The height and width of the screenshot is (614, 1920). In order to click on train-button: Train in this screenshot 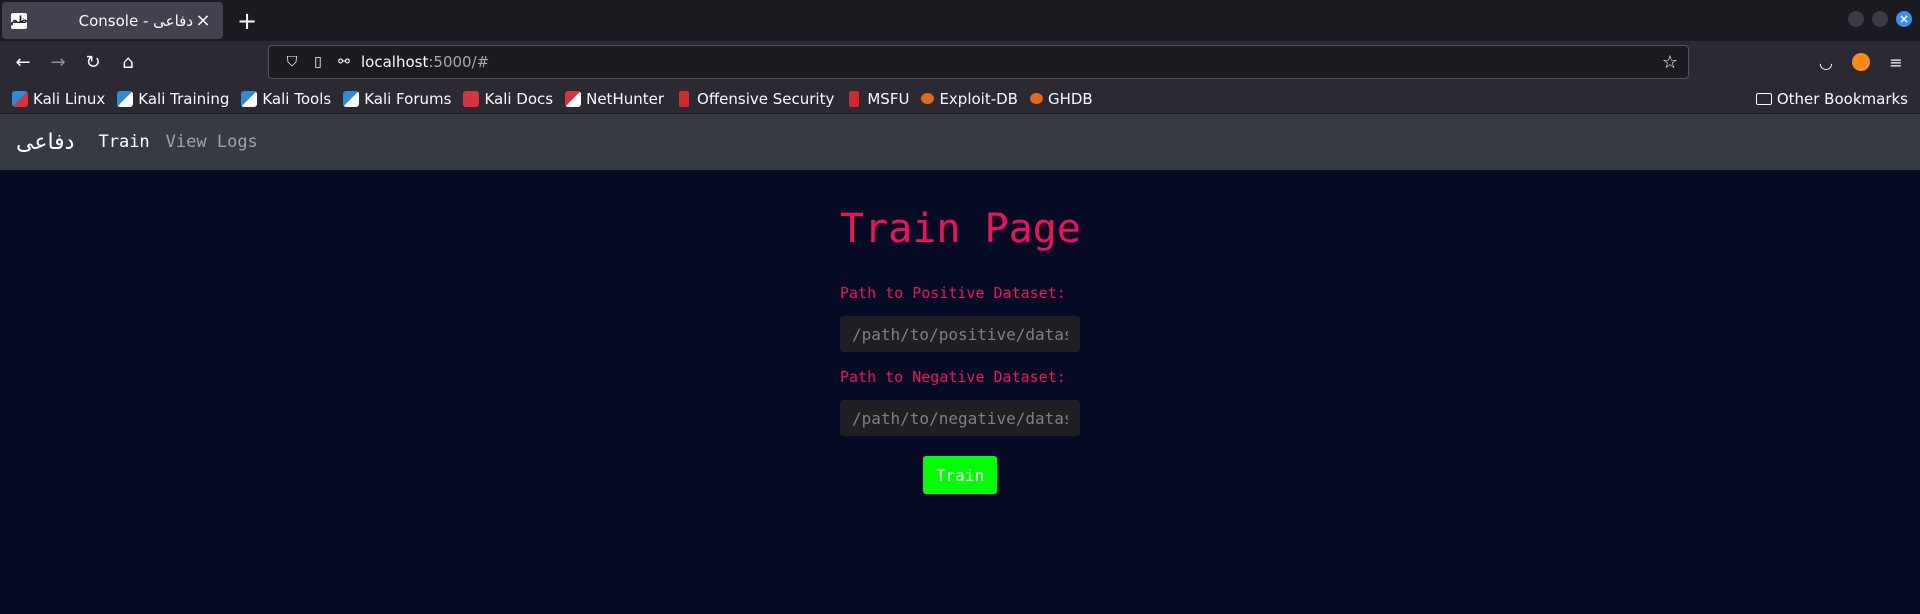, I will do `click(960, 475)`.